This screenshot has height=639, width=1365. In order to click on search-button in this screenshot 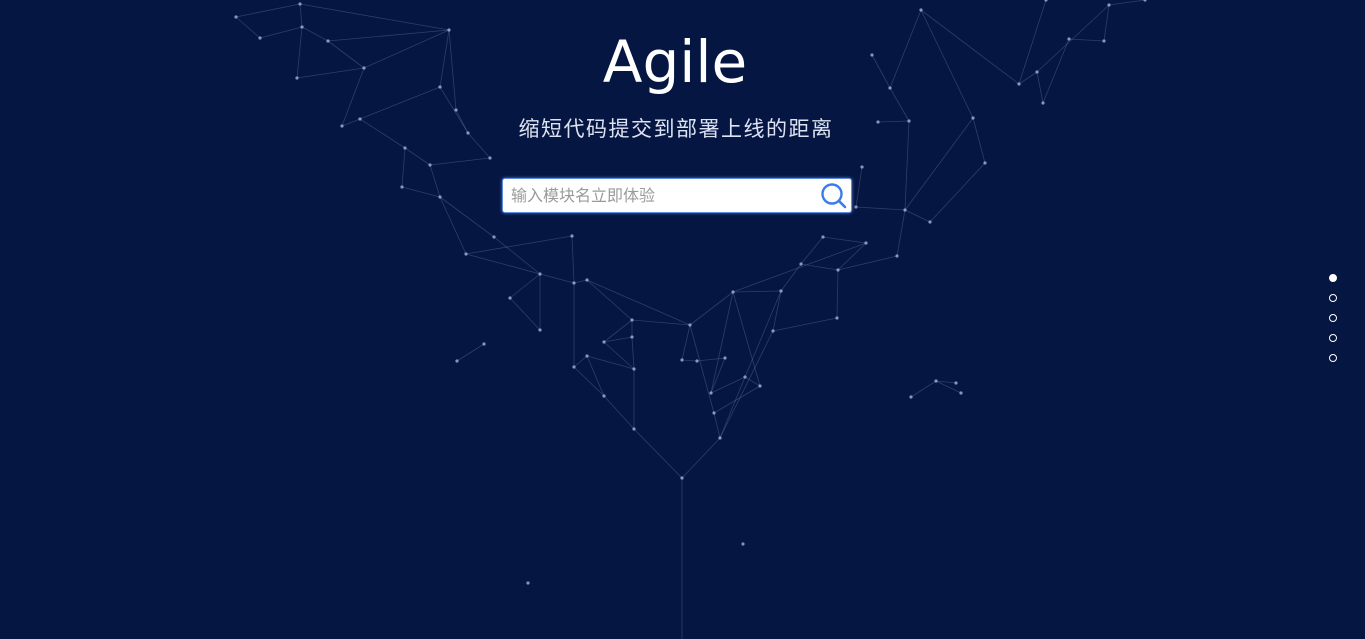, I will do `click(834, 195)`.